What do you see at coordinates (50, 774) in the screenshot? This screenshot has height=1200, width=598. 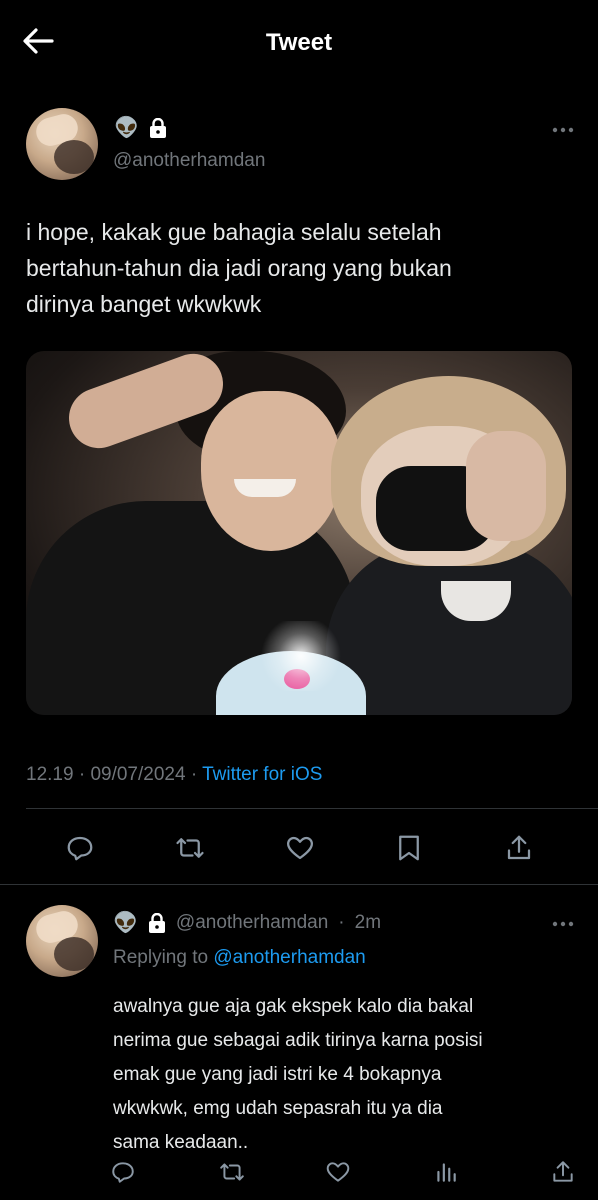 I see `tweet-time: 12.19` at bounding box center [50, 774].